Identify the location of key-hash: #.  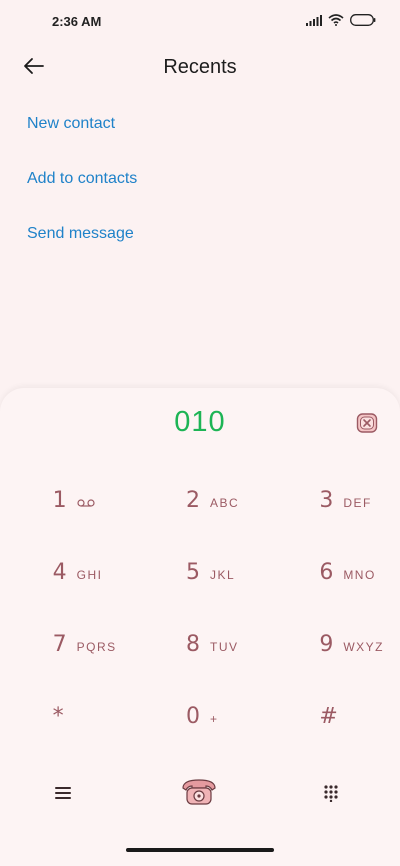
(333, 722).